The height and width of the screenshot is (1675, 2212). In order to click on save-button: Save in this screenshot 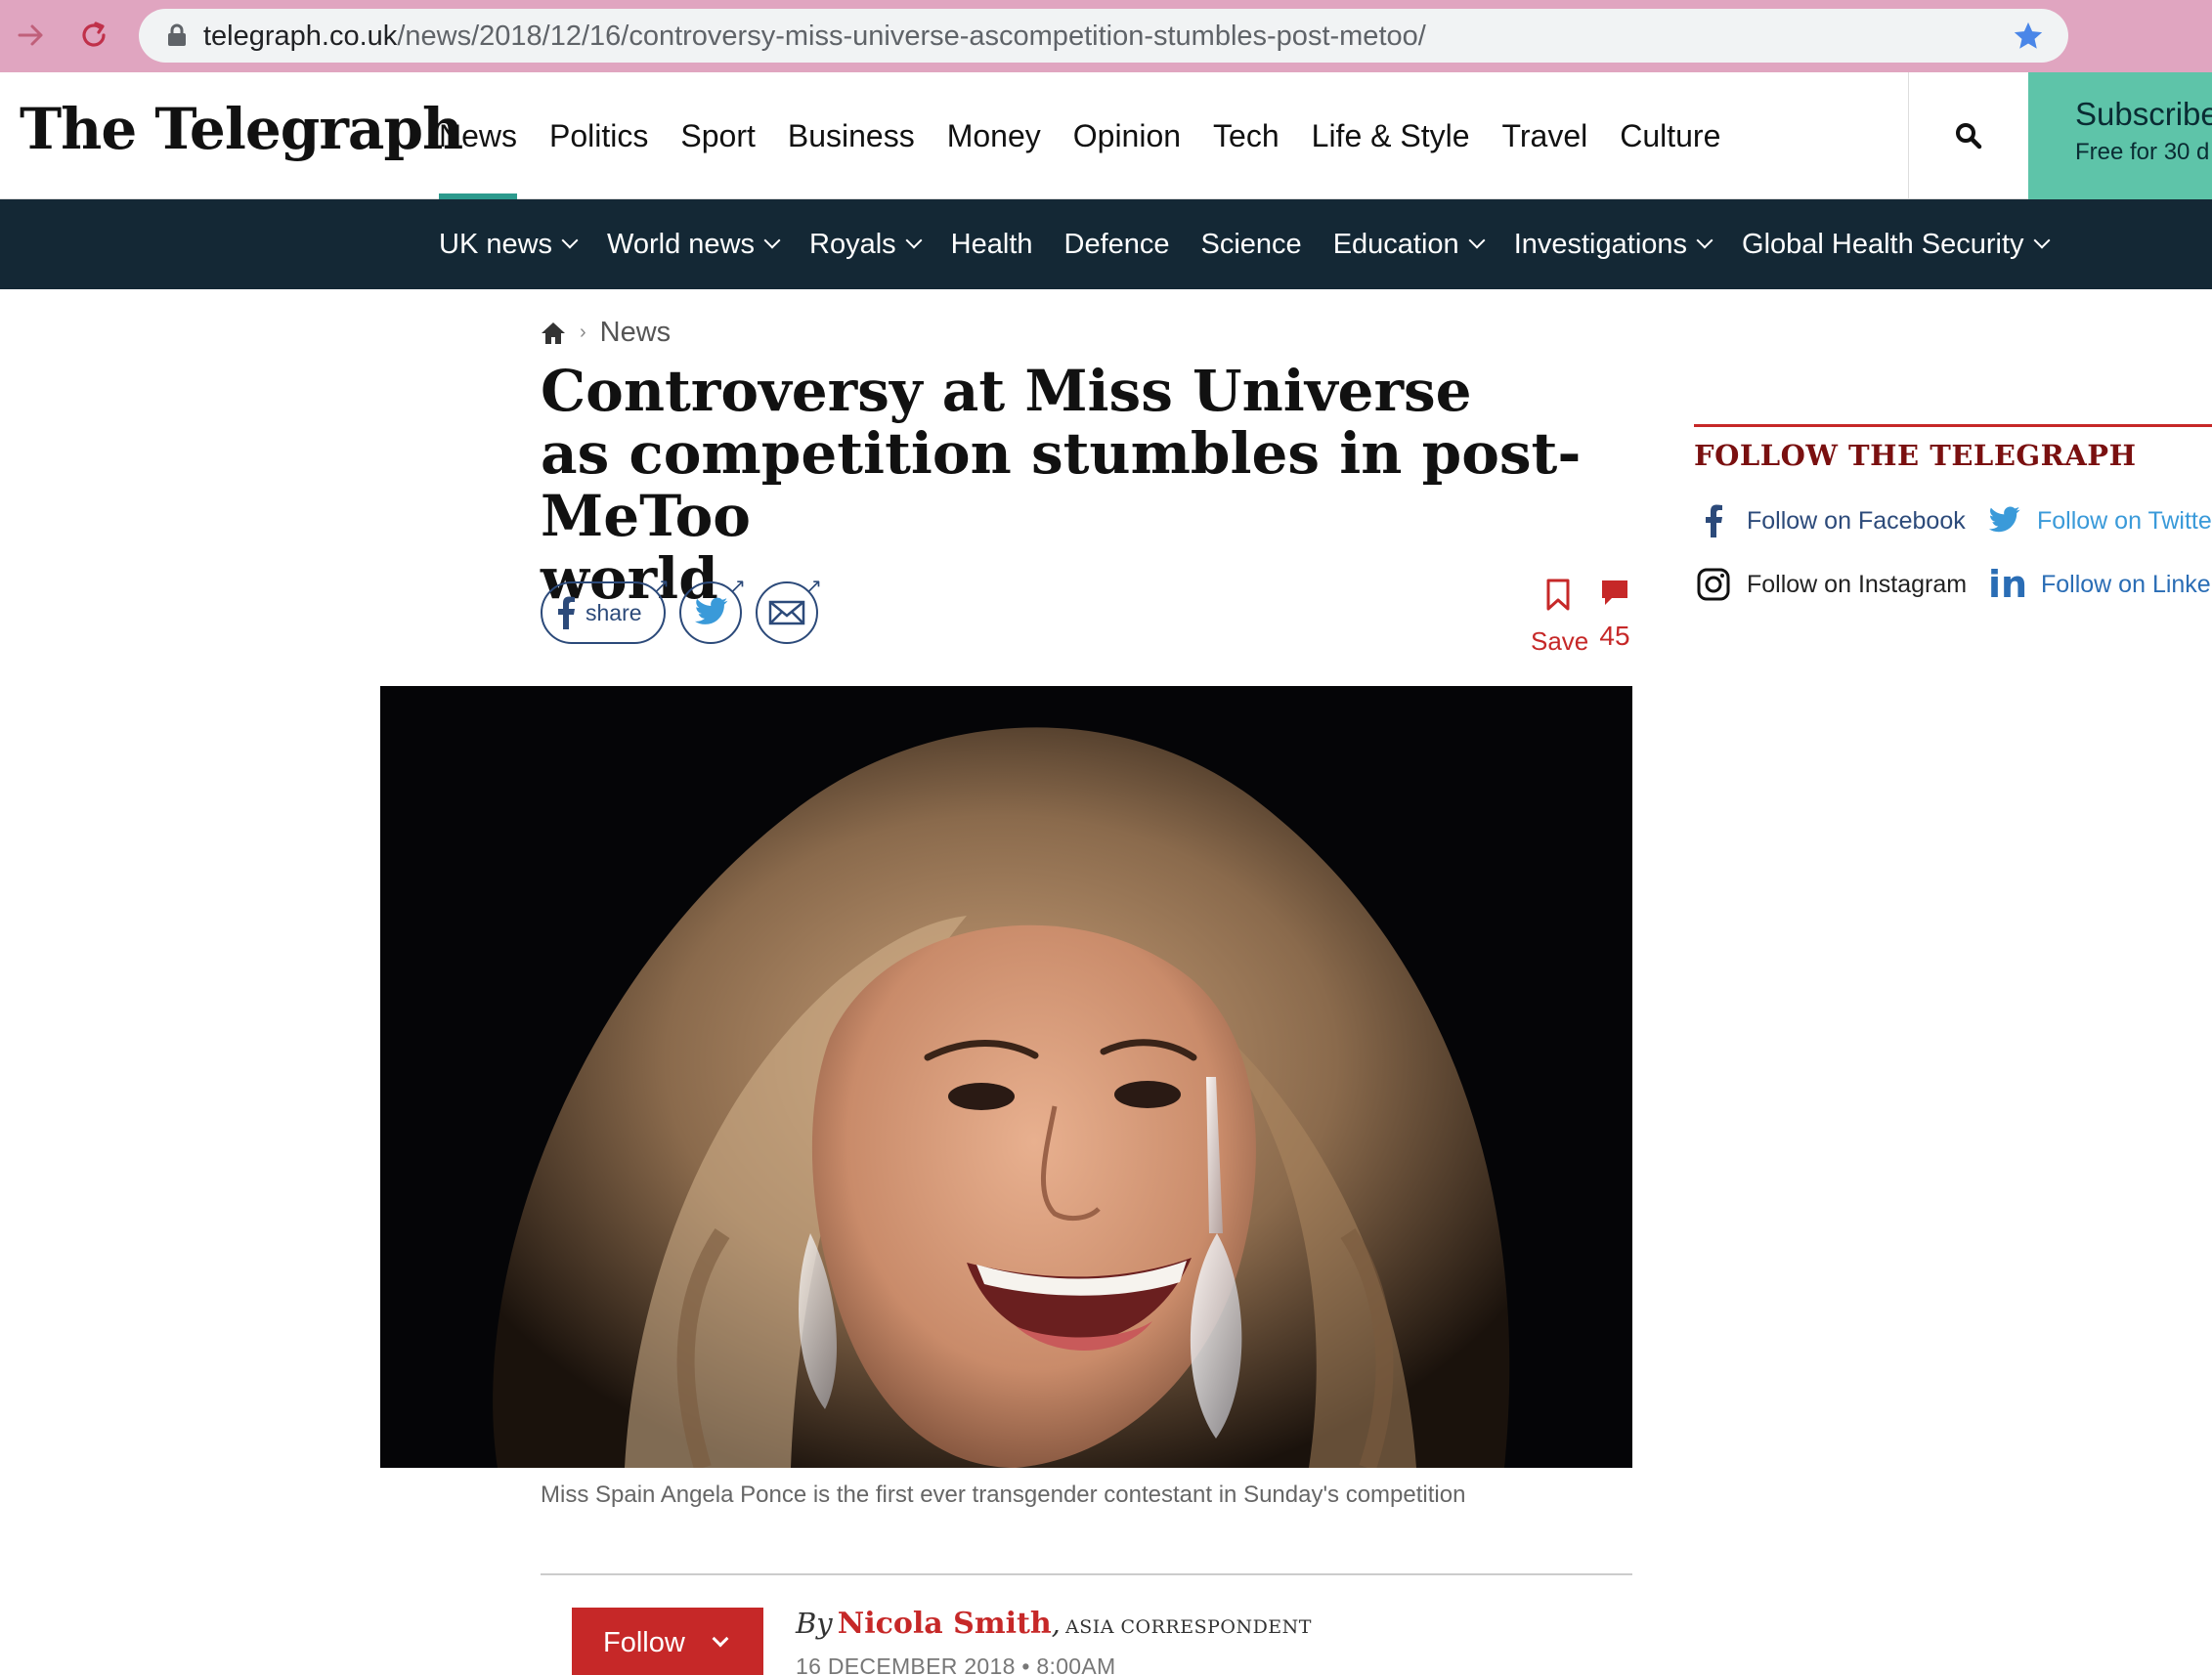, I will do `click(1559, 618)`.